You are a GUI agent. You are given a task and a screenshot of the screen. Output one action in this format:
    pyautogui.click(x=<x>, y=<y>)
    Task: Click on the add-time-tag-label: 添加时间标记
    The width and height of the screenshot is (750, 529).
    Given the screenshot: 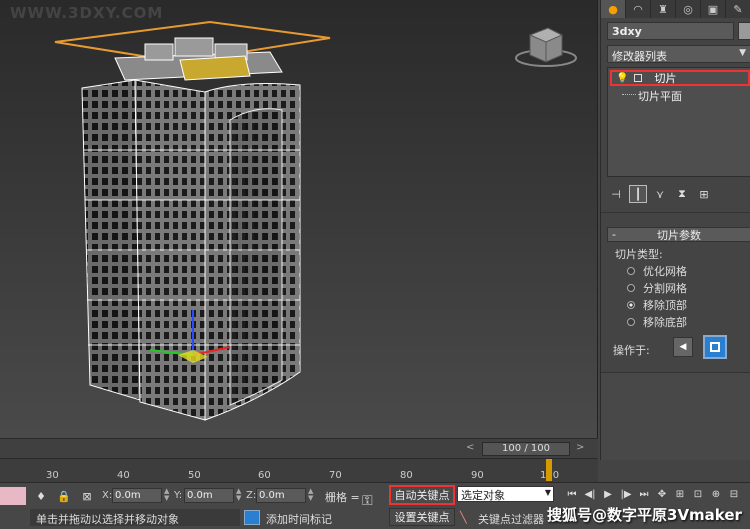 What is the action you would take?
    pyautogui.click(x=299, y=519)
    